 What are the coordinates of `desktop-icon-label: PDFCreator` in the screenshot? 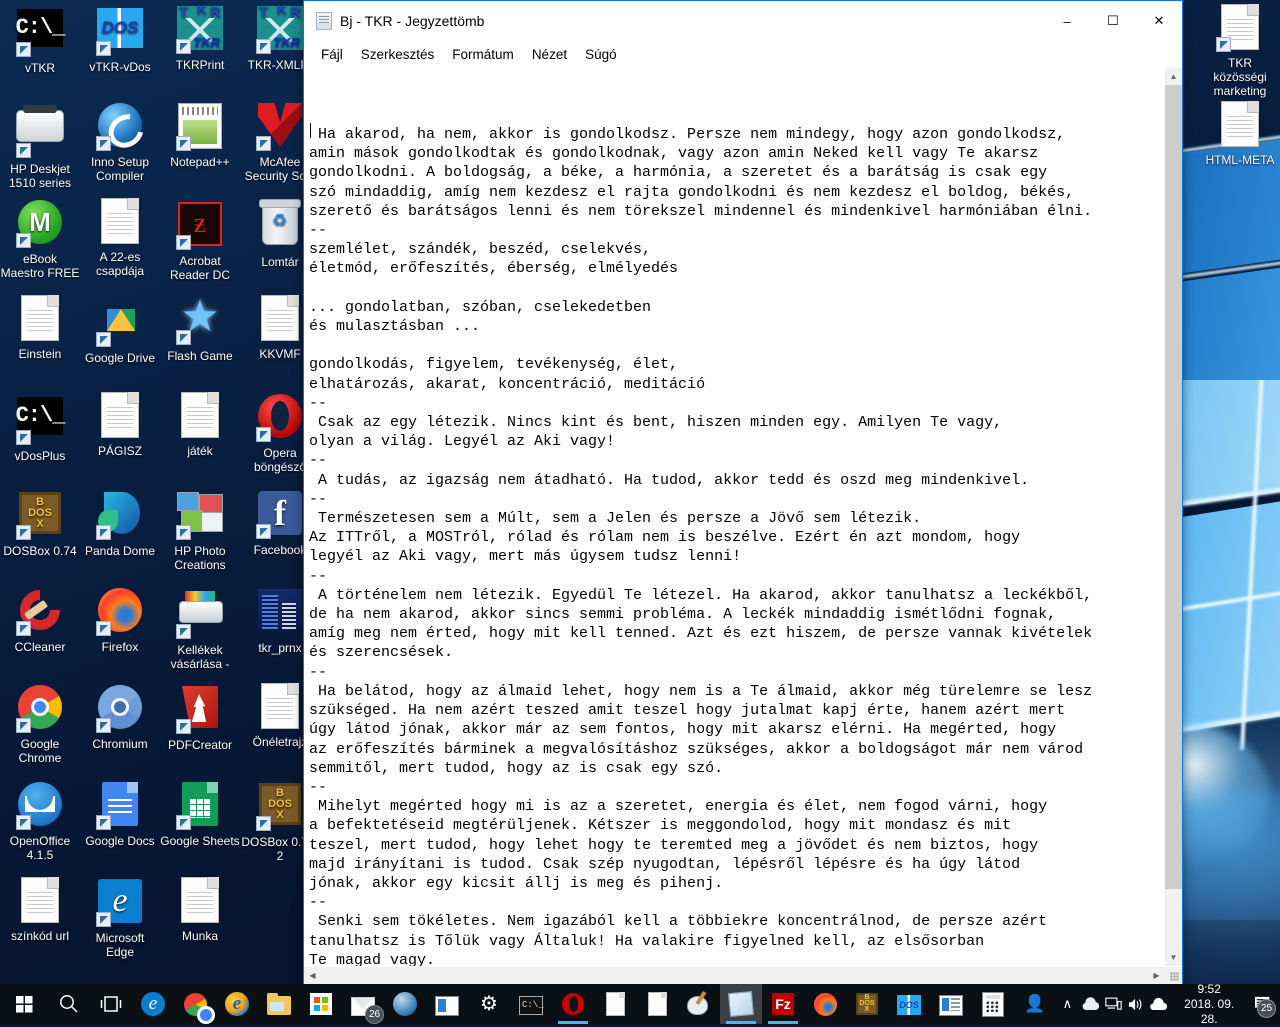 It's located at (199, 745).